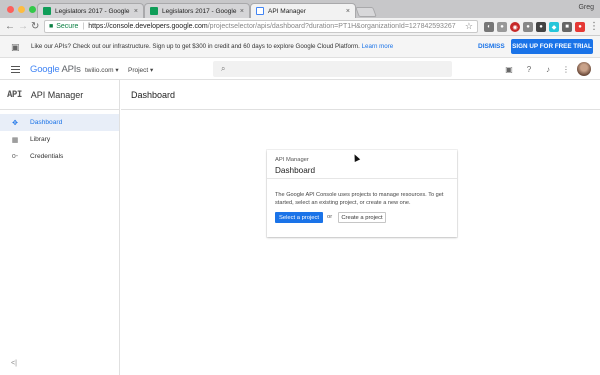 Image resolution: width=600 pixels, height=375 pixels. I want to click on google-favicon-icon, so click(260, 11).